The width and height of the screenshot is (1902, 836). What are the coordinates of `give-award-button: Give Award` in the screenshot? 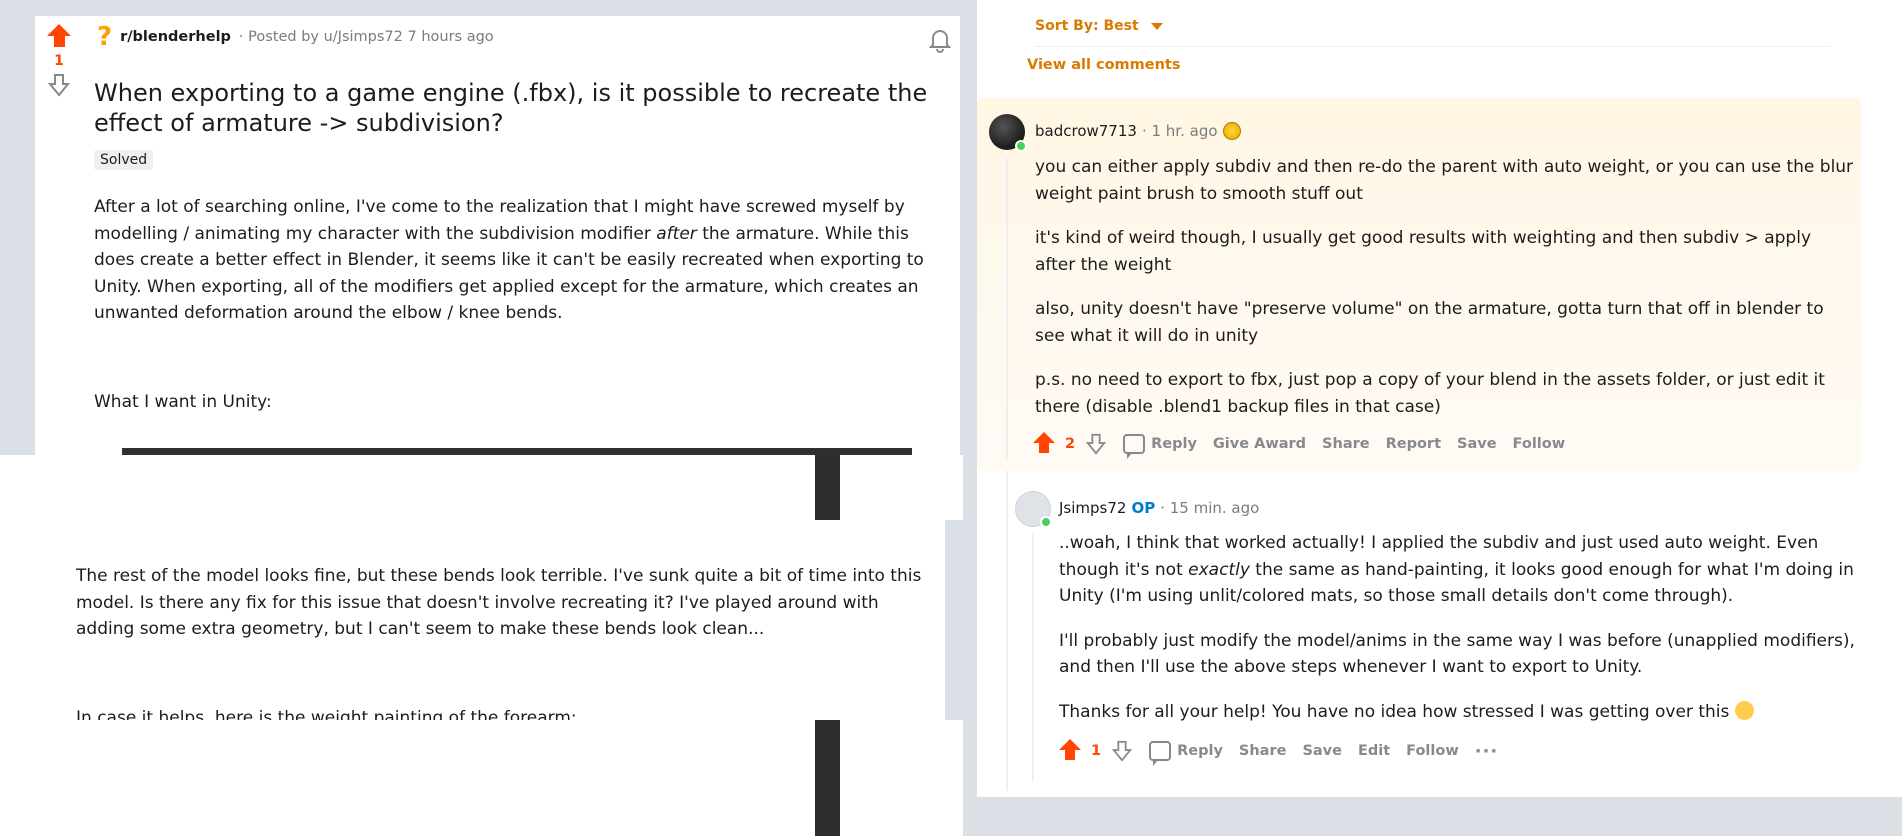 It's located at (1259, 444).